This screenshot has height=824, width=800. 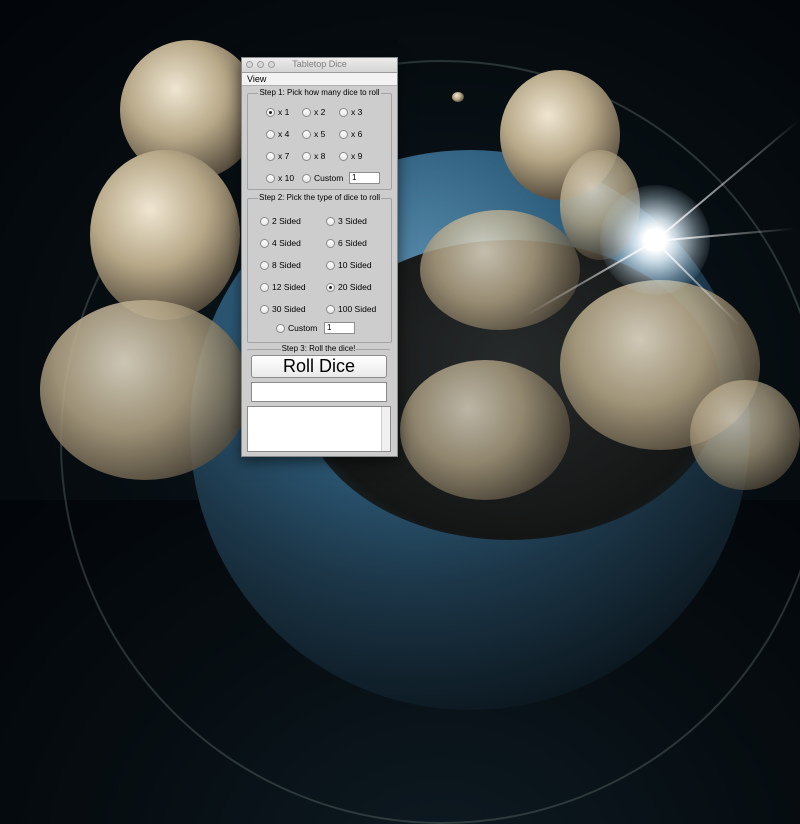 I want to click on menu-bar: View, so click(x=319, y=79).